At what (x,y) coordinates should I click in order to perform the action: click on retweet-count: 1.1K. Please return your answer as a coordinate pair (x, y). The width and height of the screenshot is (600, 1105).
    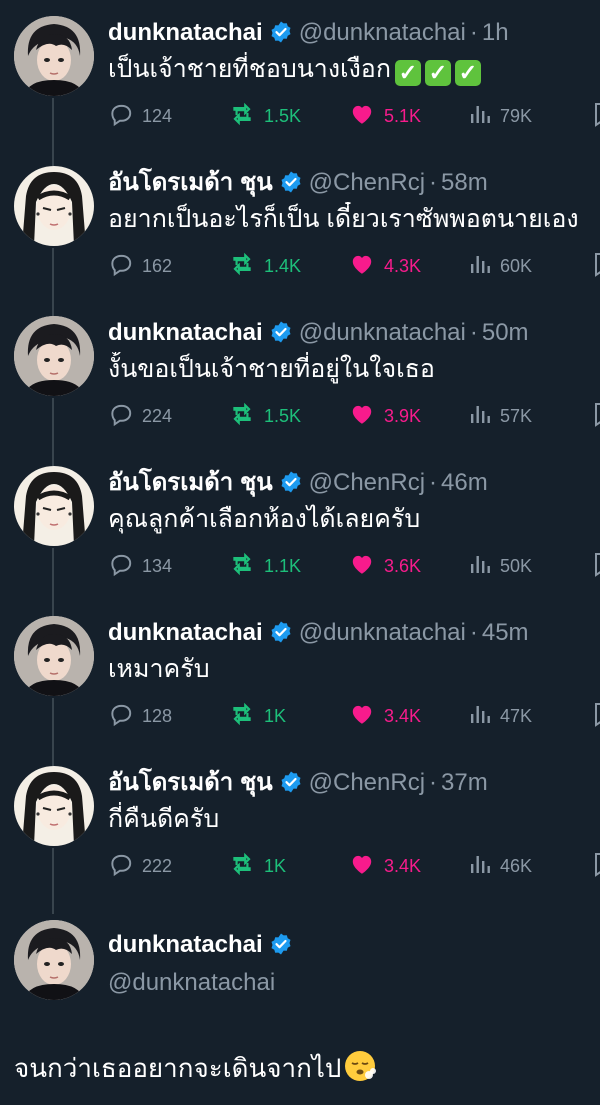
    Looking at the image, I should click on (283, 565).